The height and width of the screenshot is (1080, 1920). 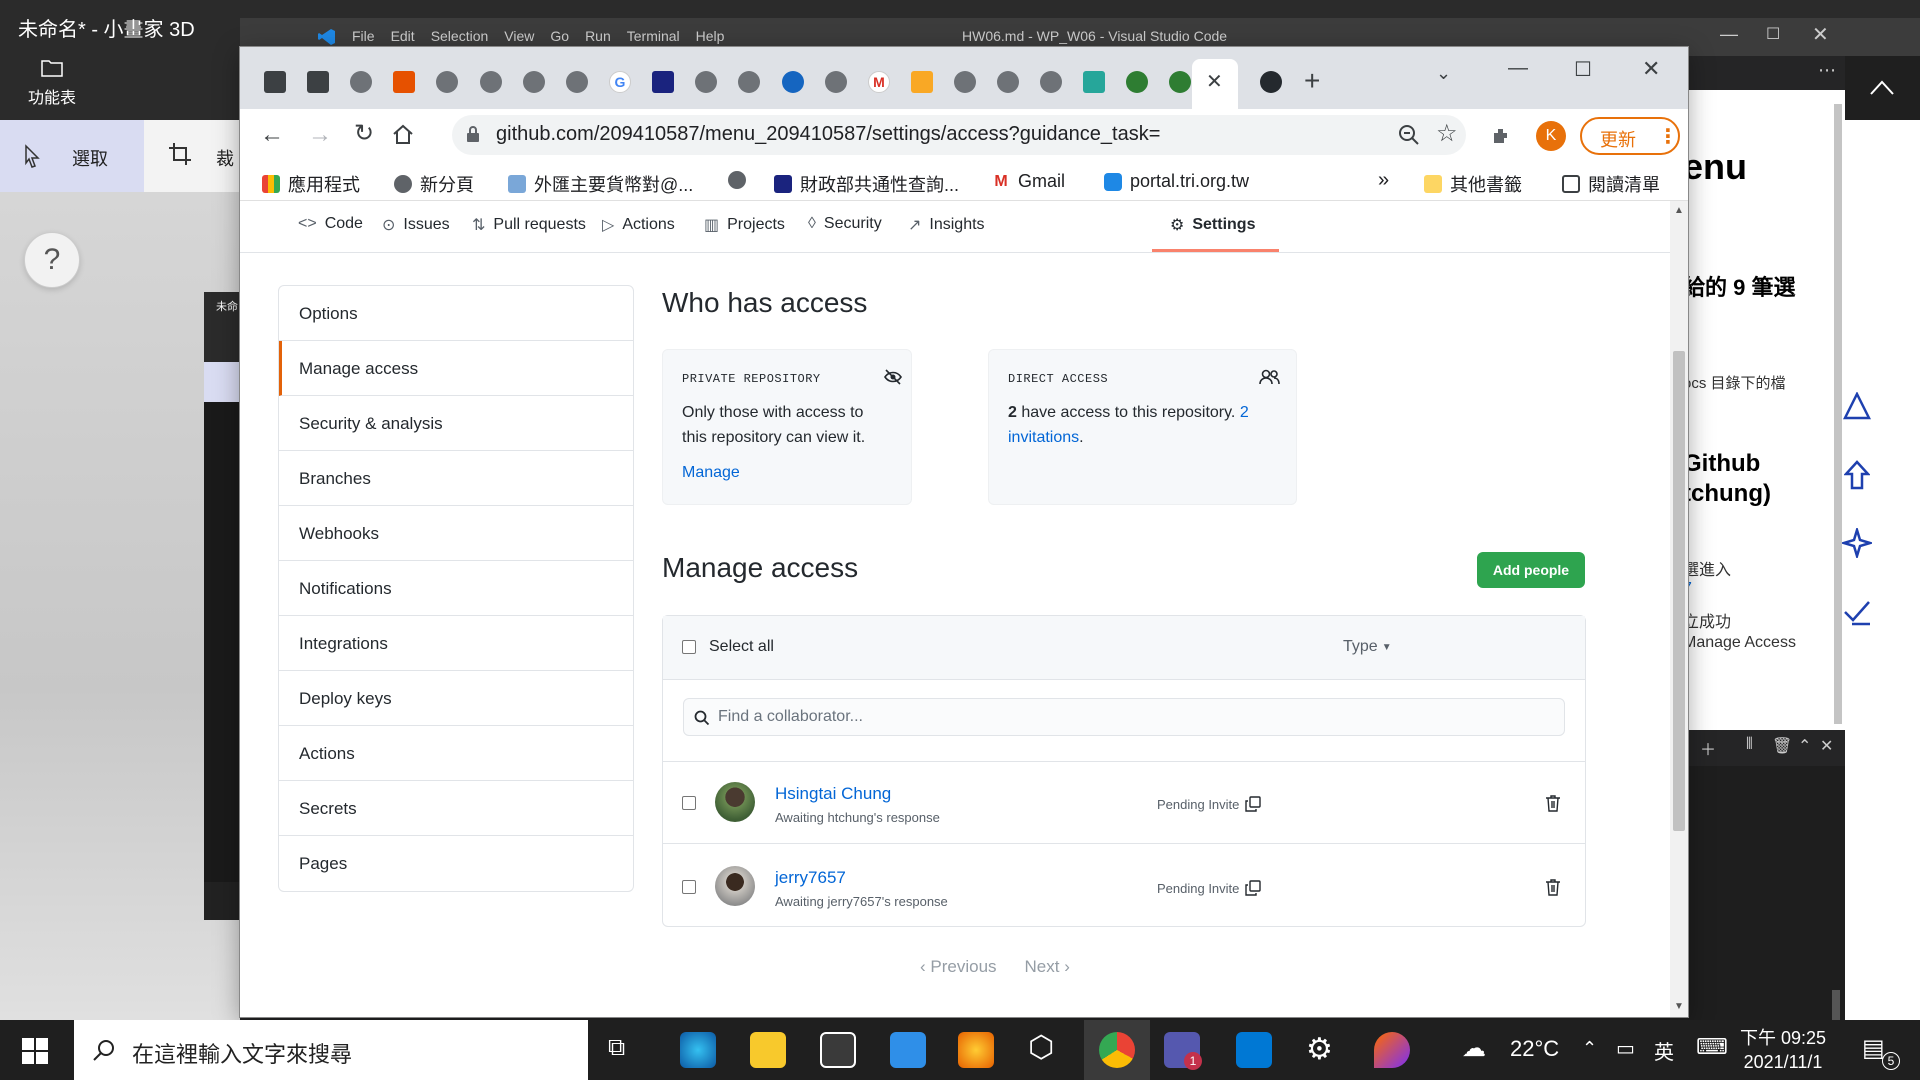 I want to click on crop-tool: 裁, so click(x=204, y=156).